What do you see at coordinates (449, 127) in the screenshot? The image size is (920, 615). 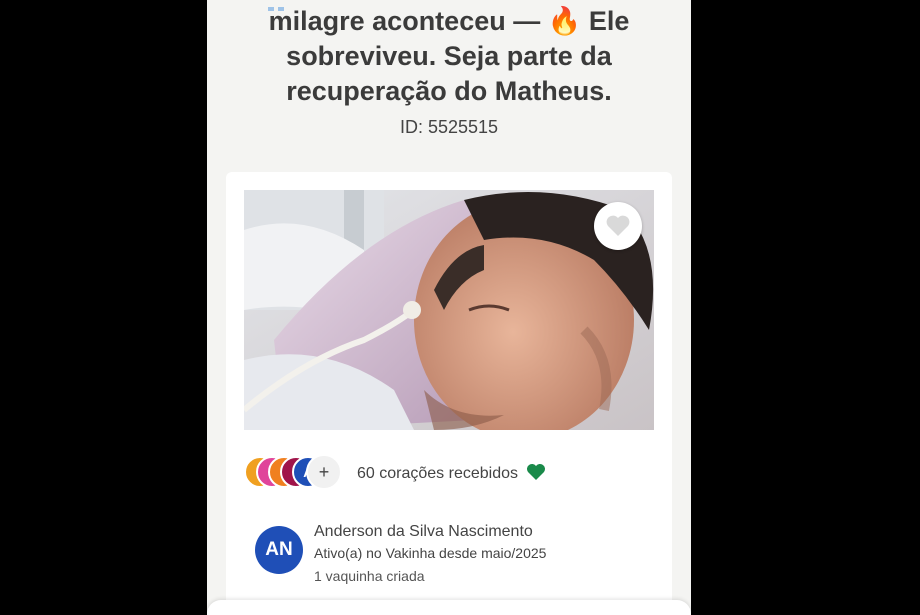 I see `campaign-id: ID: 5525515` at bounding box center [449, 127].